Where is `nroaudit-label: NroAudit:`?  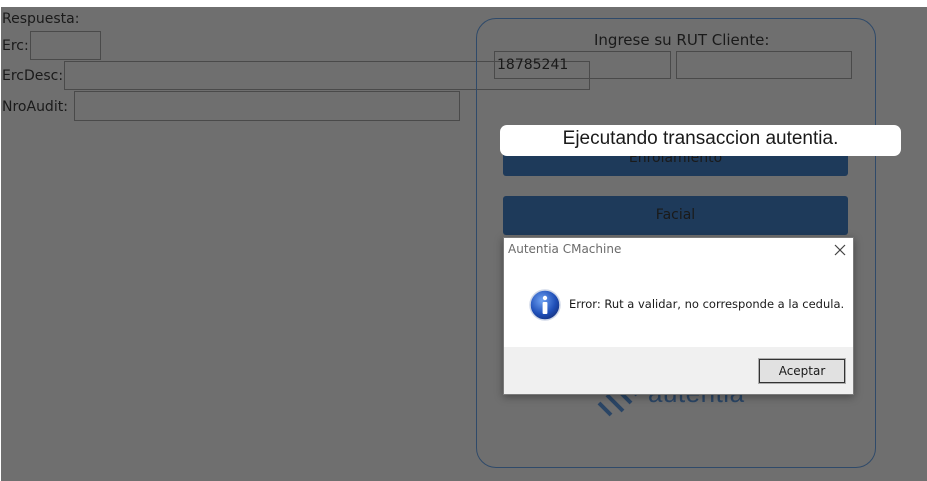
nroaudit-label: NroAudit: is located at coordinates (35, 107).